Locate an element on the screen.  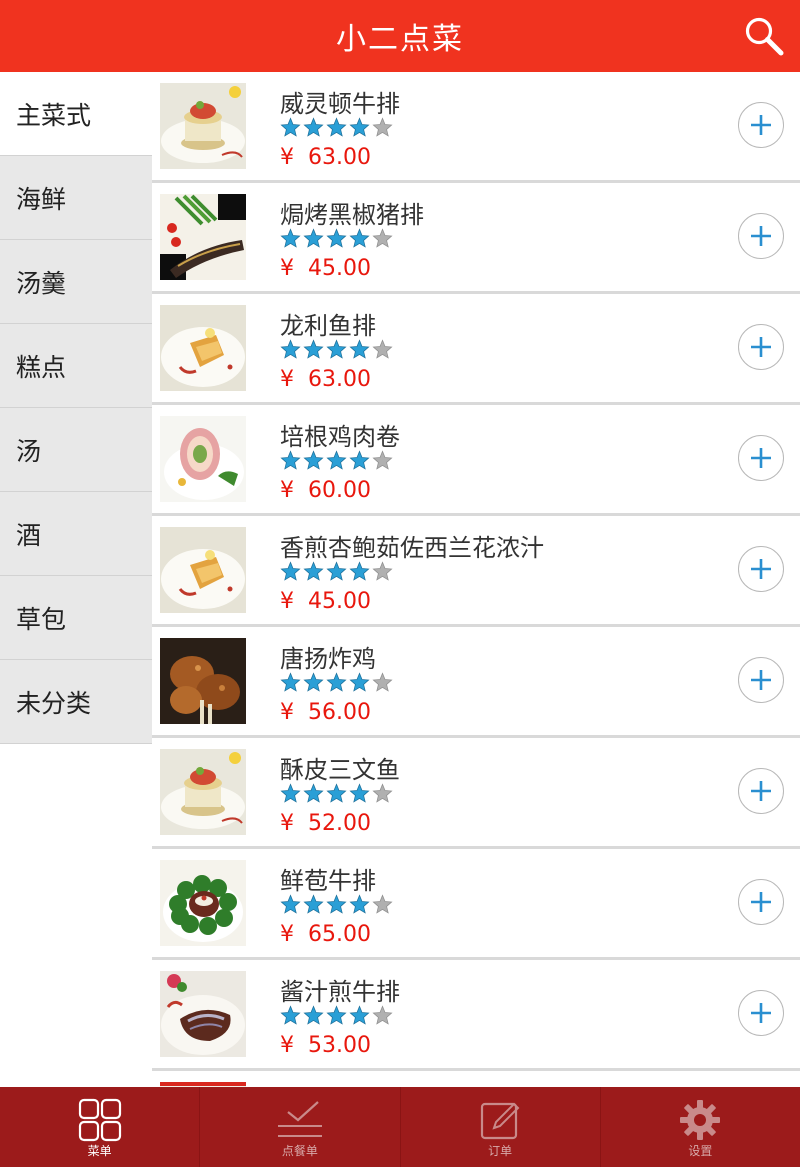
price-value: 56.00 is located at coordinates (339, 712).